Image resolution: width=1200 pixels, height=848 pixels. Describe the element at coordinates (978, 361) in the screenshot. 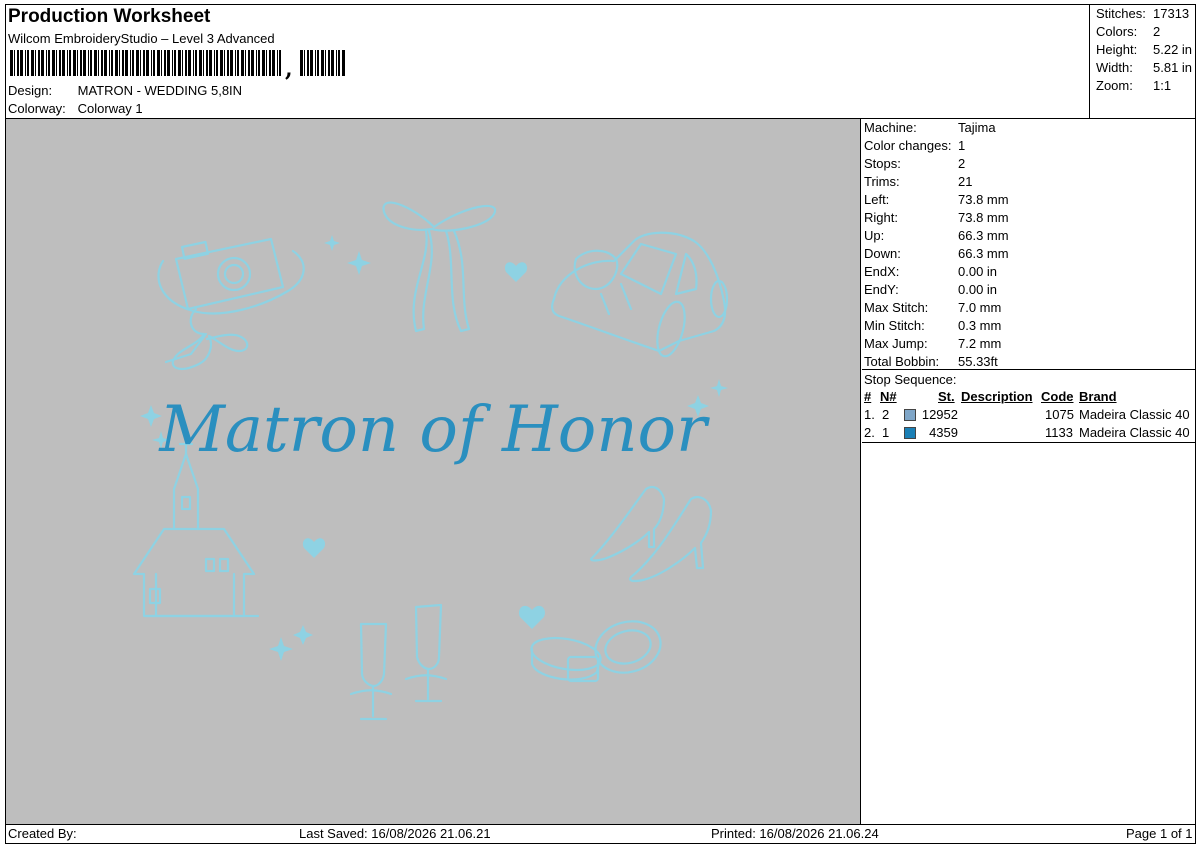

I see `machine-info-value: 55.33ft` at that location.